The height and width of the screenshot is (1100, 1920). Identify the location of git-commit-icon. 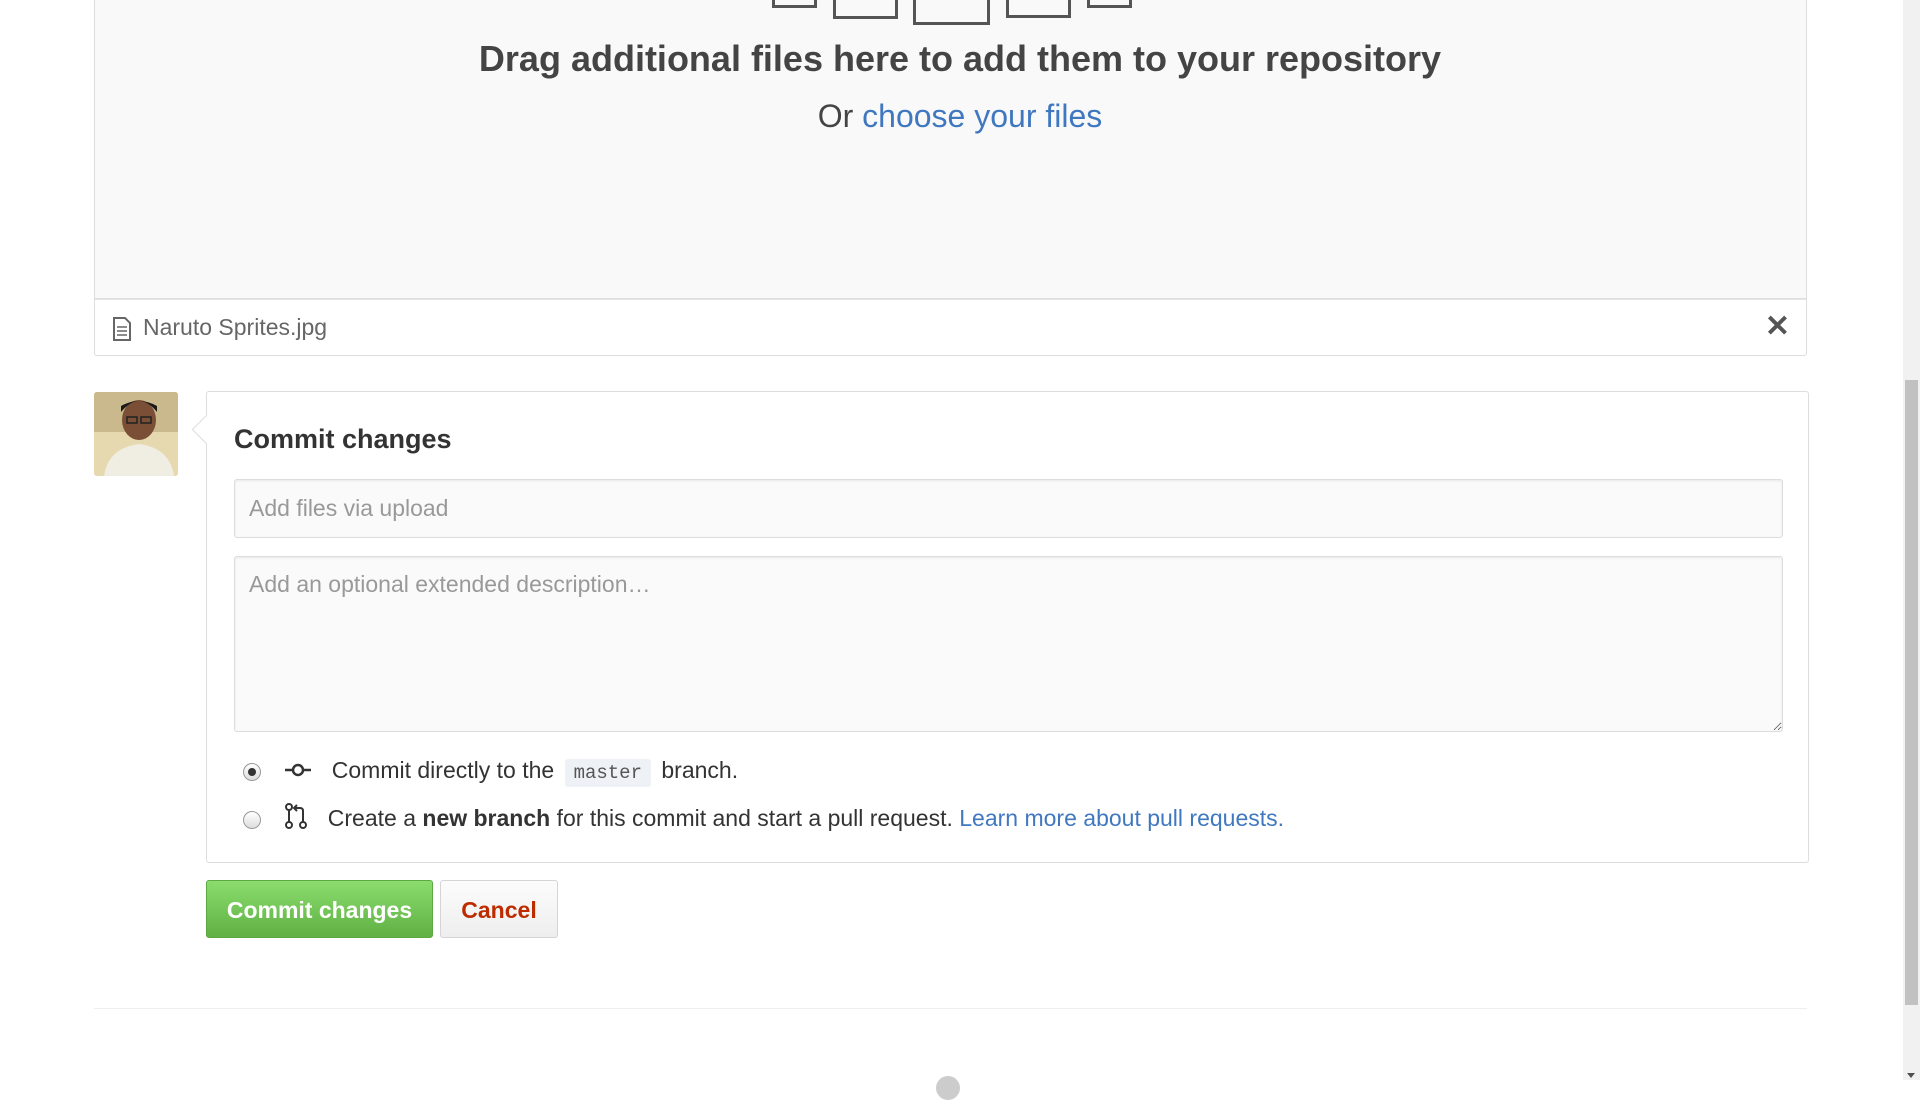
(298, 772).